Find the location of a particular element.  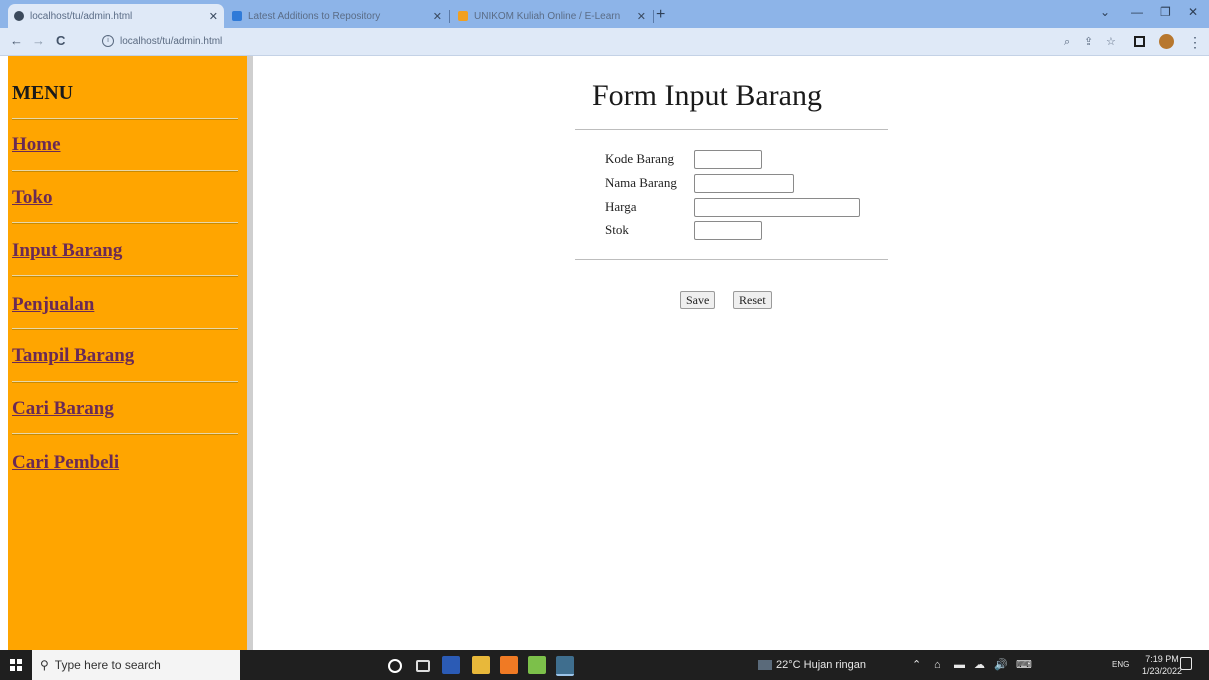

weather-icon is located at coordinates (765, 665).